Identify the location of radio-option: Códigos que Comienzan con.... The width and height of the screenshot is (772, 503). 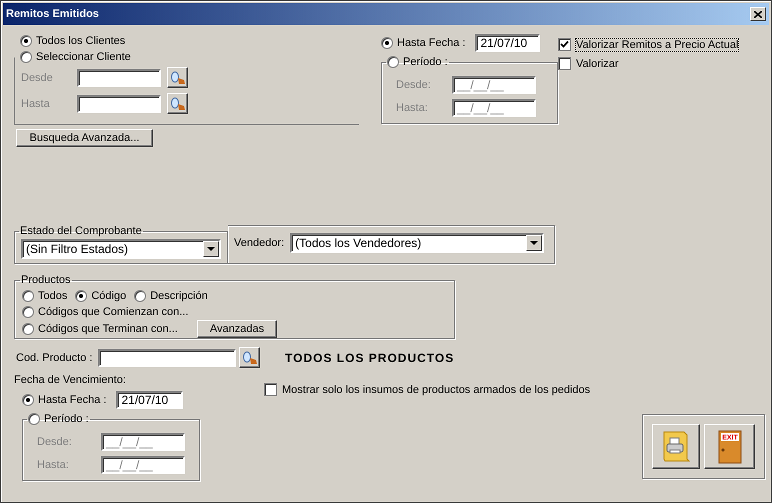
(105, 312).